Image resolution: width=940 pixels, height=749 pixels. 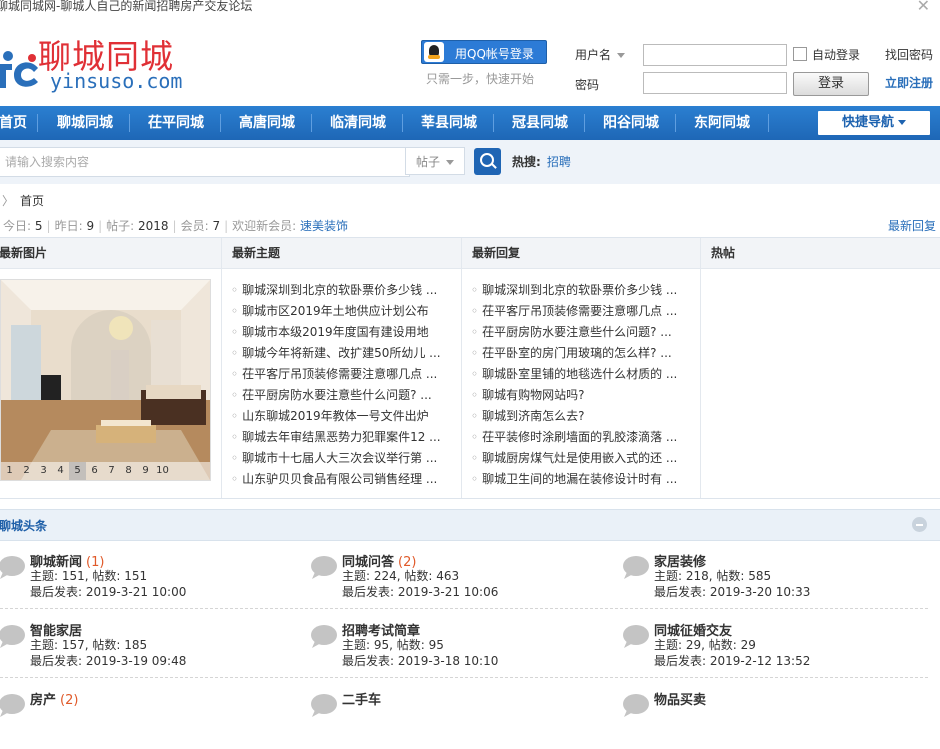 I want to click on search-input: 请输入搜索内容, so click(x=205, y=162).